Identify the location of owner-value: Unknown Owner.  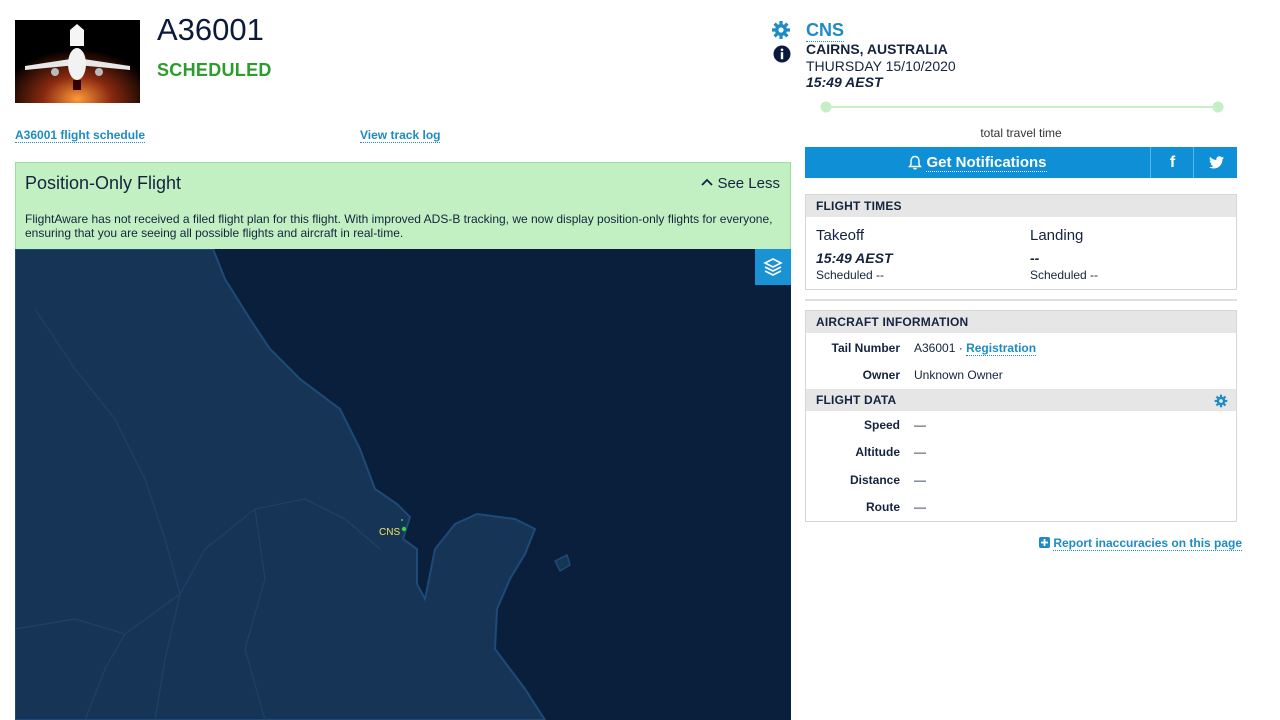
(958, 375).